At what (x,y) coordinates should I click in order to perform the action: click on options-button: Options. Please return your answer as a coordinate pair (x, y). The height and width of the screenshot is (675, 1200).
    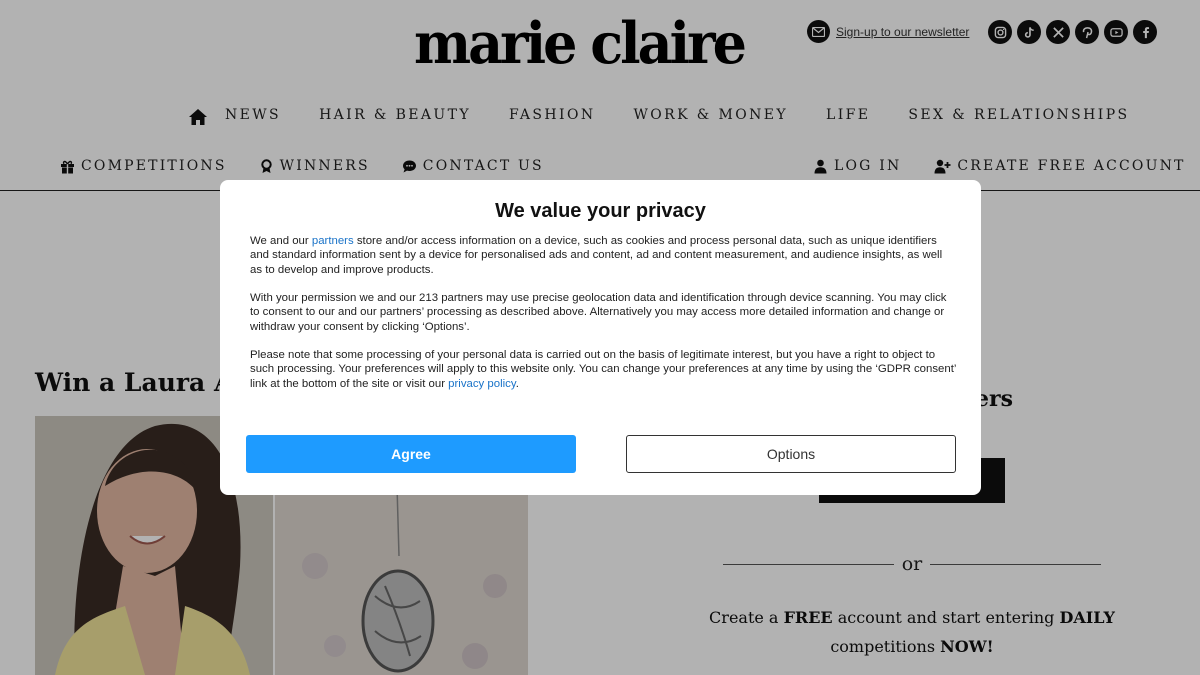
    Looking at the image, I should click on (791, 454).